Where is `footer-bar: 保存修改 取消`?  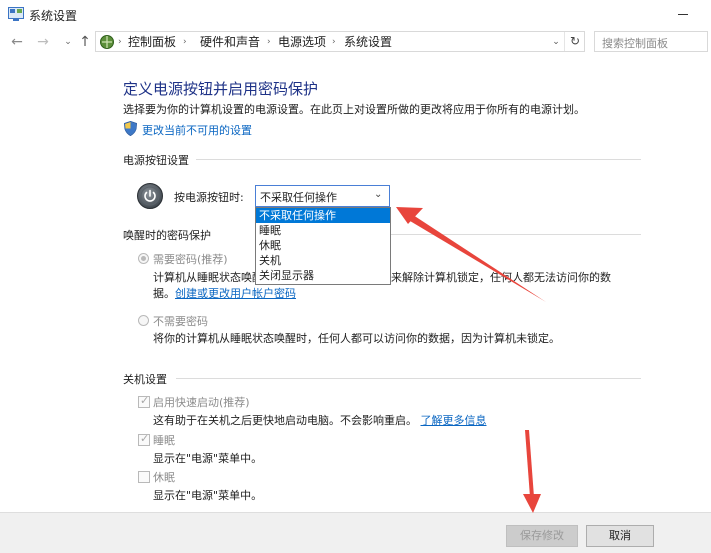 footer-bar: 保存修改 取消 is located at coordinates (355, 532).